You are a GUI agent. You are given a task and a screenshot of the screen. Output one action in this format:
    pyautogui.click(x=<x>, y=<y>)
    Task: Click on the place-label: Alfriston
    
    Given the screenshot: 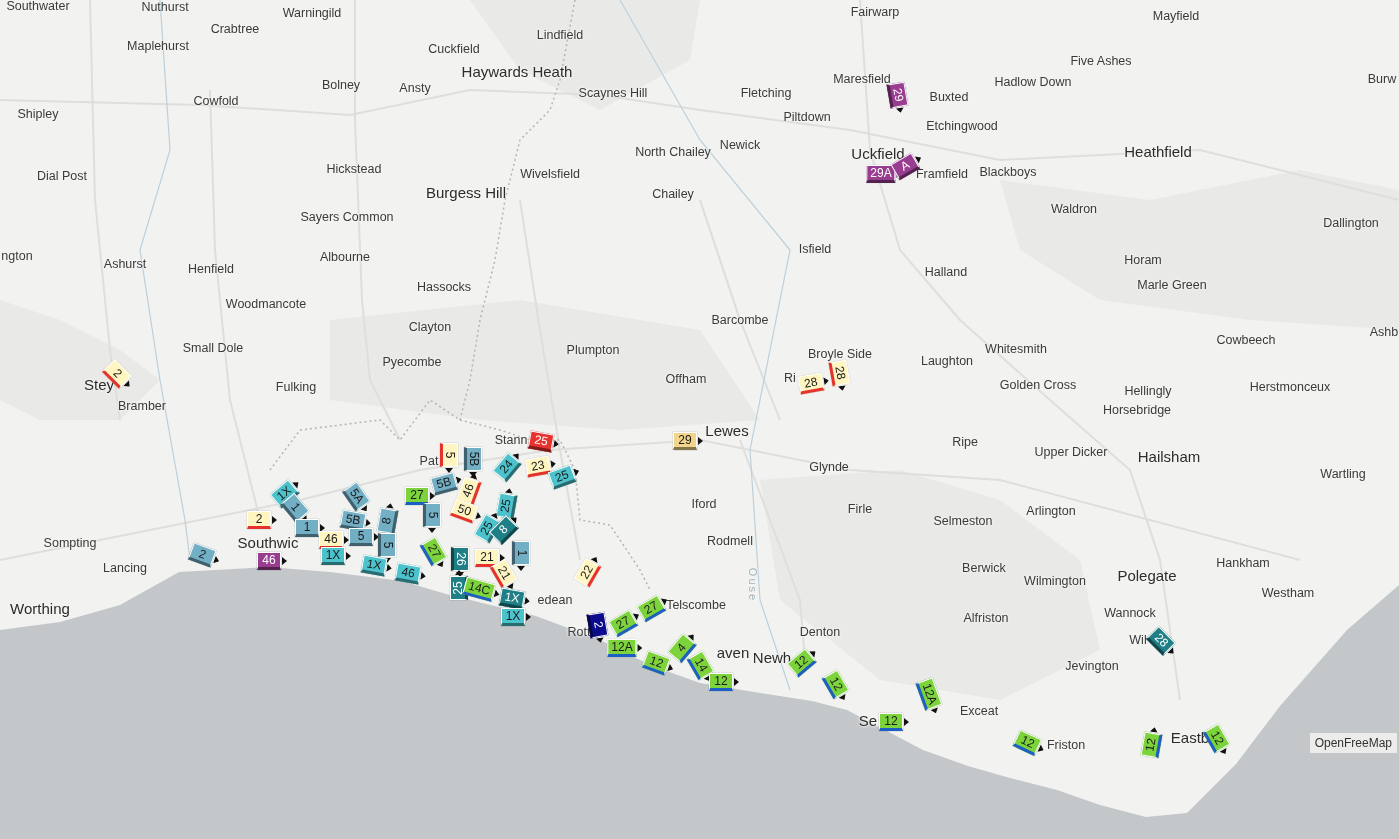 What is the action you would take?
    pyautogui.click(x=986, y=618)
    